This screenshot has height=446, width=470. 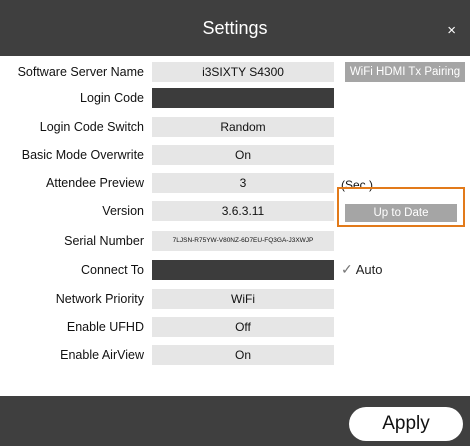 What do you see at coordinates (405, 72) in the screenshot?
I see `wifi-hdmi-tx-pairing-button: WiFi HDMI Tx Pairing` at bounding box center [405, 72].